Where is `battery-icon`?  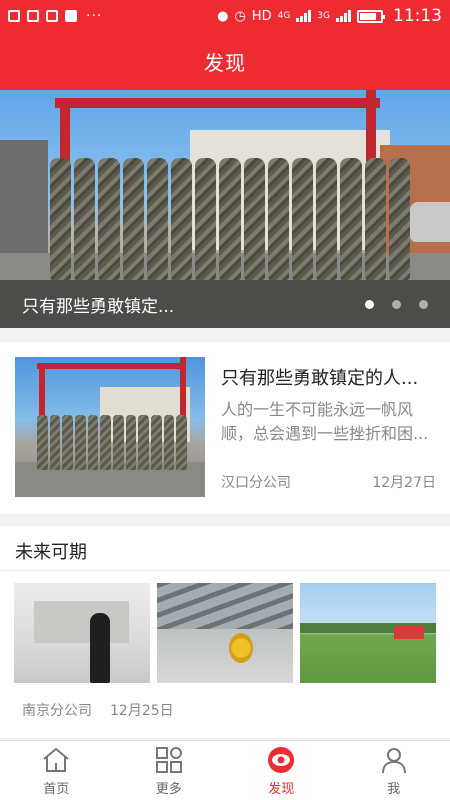
battery-icon is located at coordinates (371, 16).